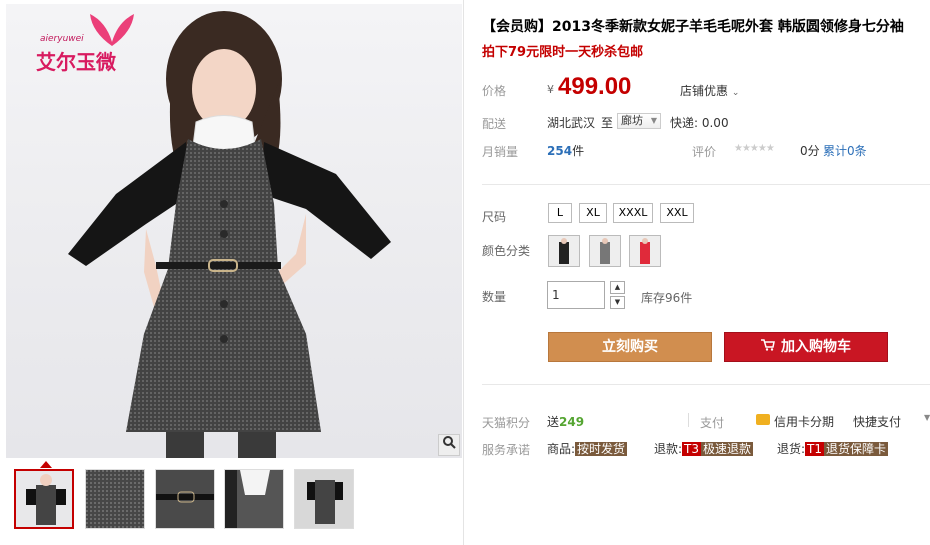  Describe the element at coordinates (605, 251) in the screenshot. I see `color-option-grey` at that location.